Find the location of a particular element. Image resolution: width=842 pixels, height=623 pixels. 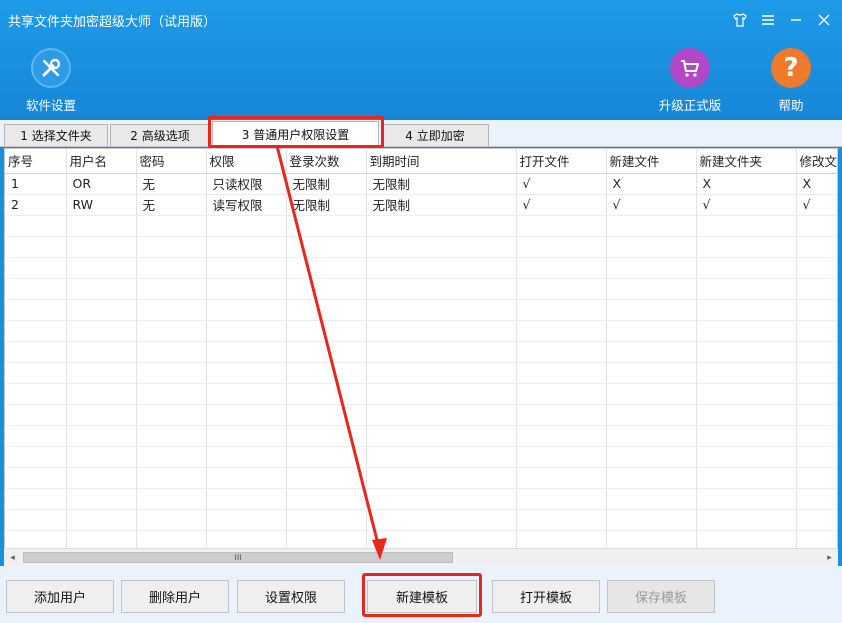

skin-icon is located at coordinates (740, 20).